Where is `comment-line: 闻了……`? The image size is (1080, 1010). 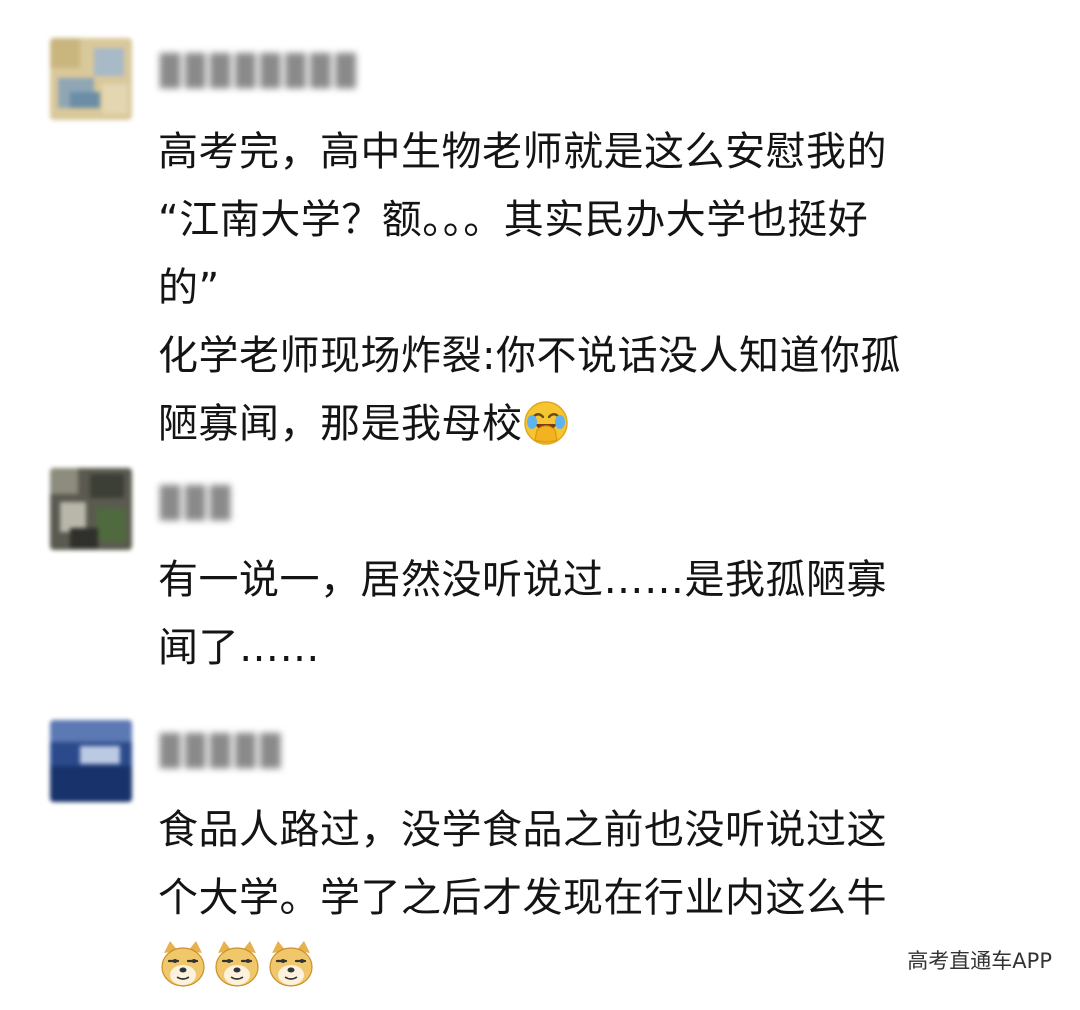 comment-line: 闻了…… is located at coordinates (239, 648).